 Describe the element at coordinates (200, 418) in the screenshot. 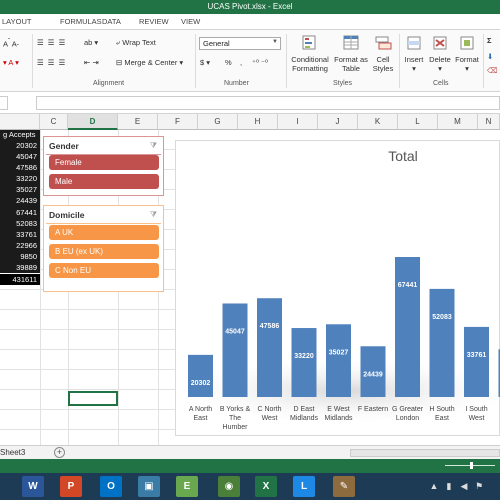

I see `chart-category-label: East` at that location.